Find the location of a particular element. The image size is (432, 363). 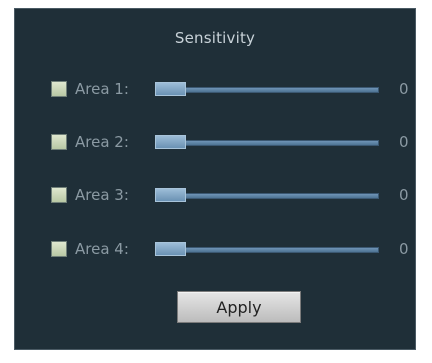

area-1-value: 0 is located at coordinates (404, 89).